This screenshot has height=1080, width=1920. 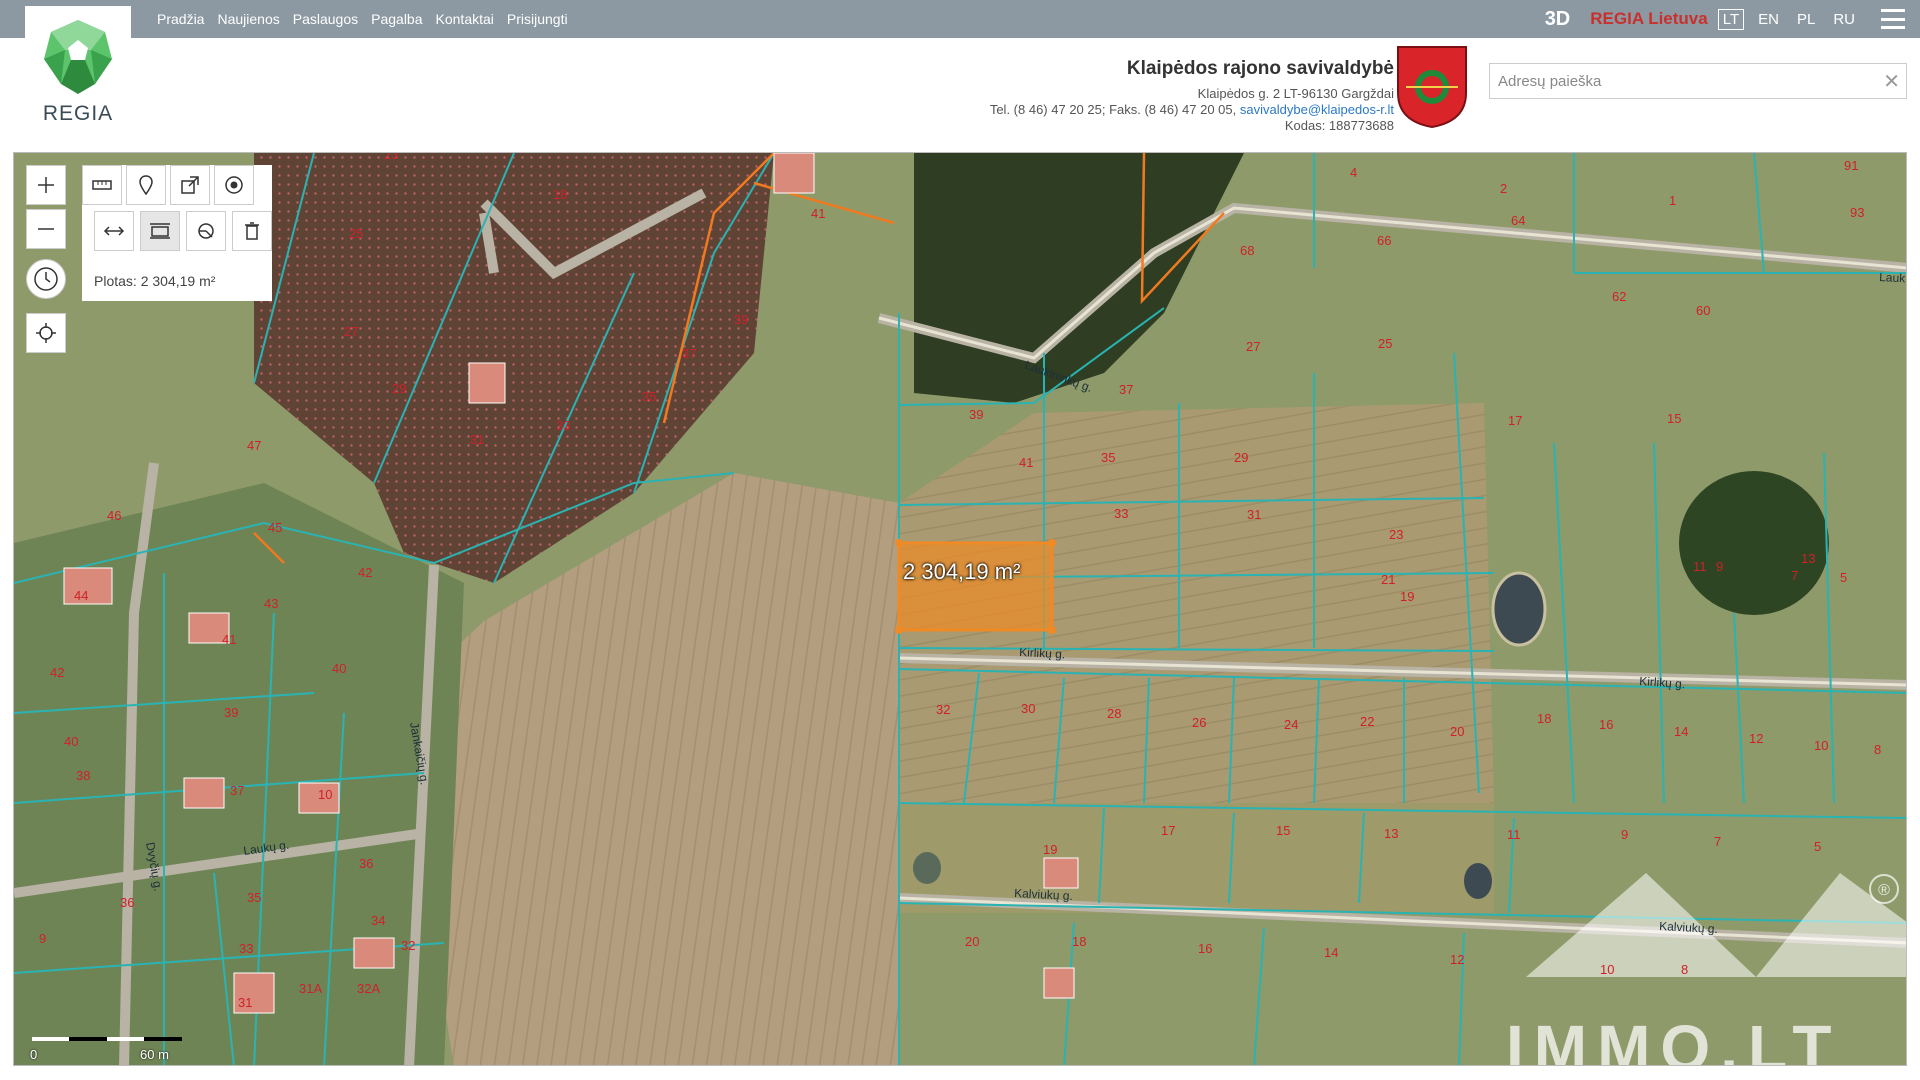 I want to click on lang-pl: PL, so click(x=1806, y=19).